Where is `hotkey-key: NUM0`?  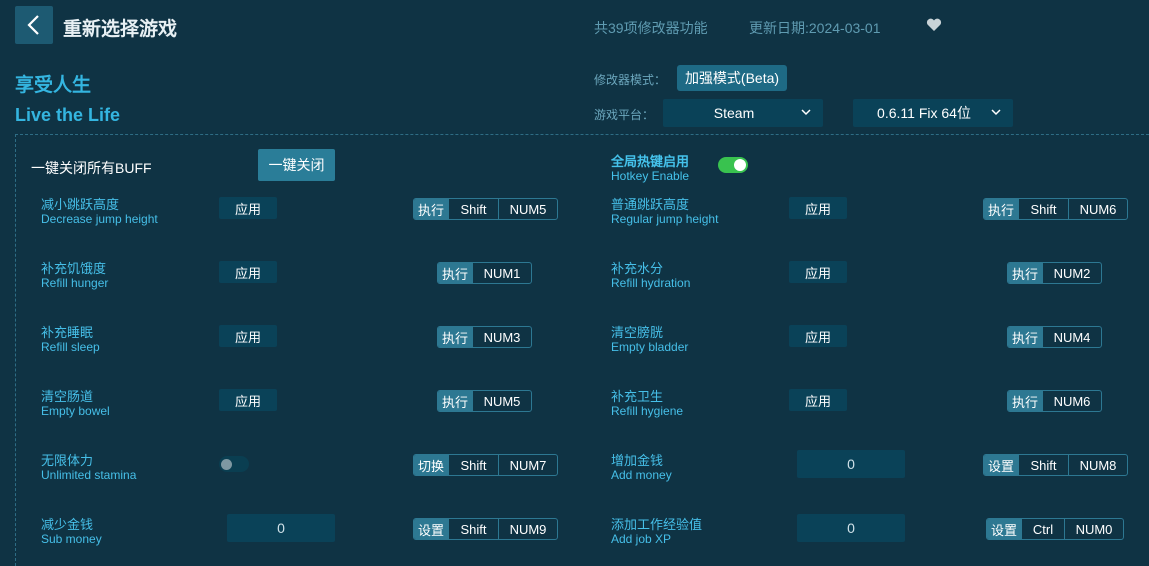 hotkey-key: NUM0 is located at coordinates (1093, 529).